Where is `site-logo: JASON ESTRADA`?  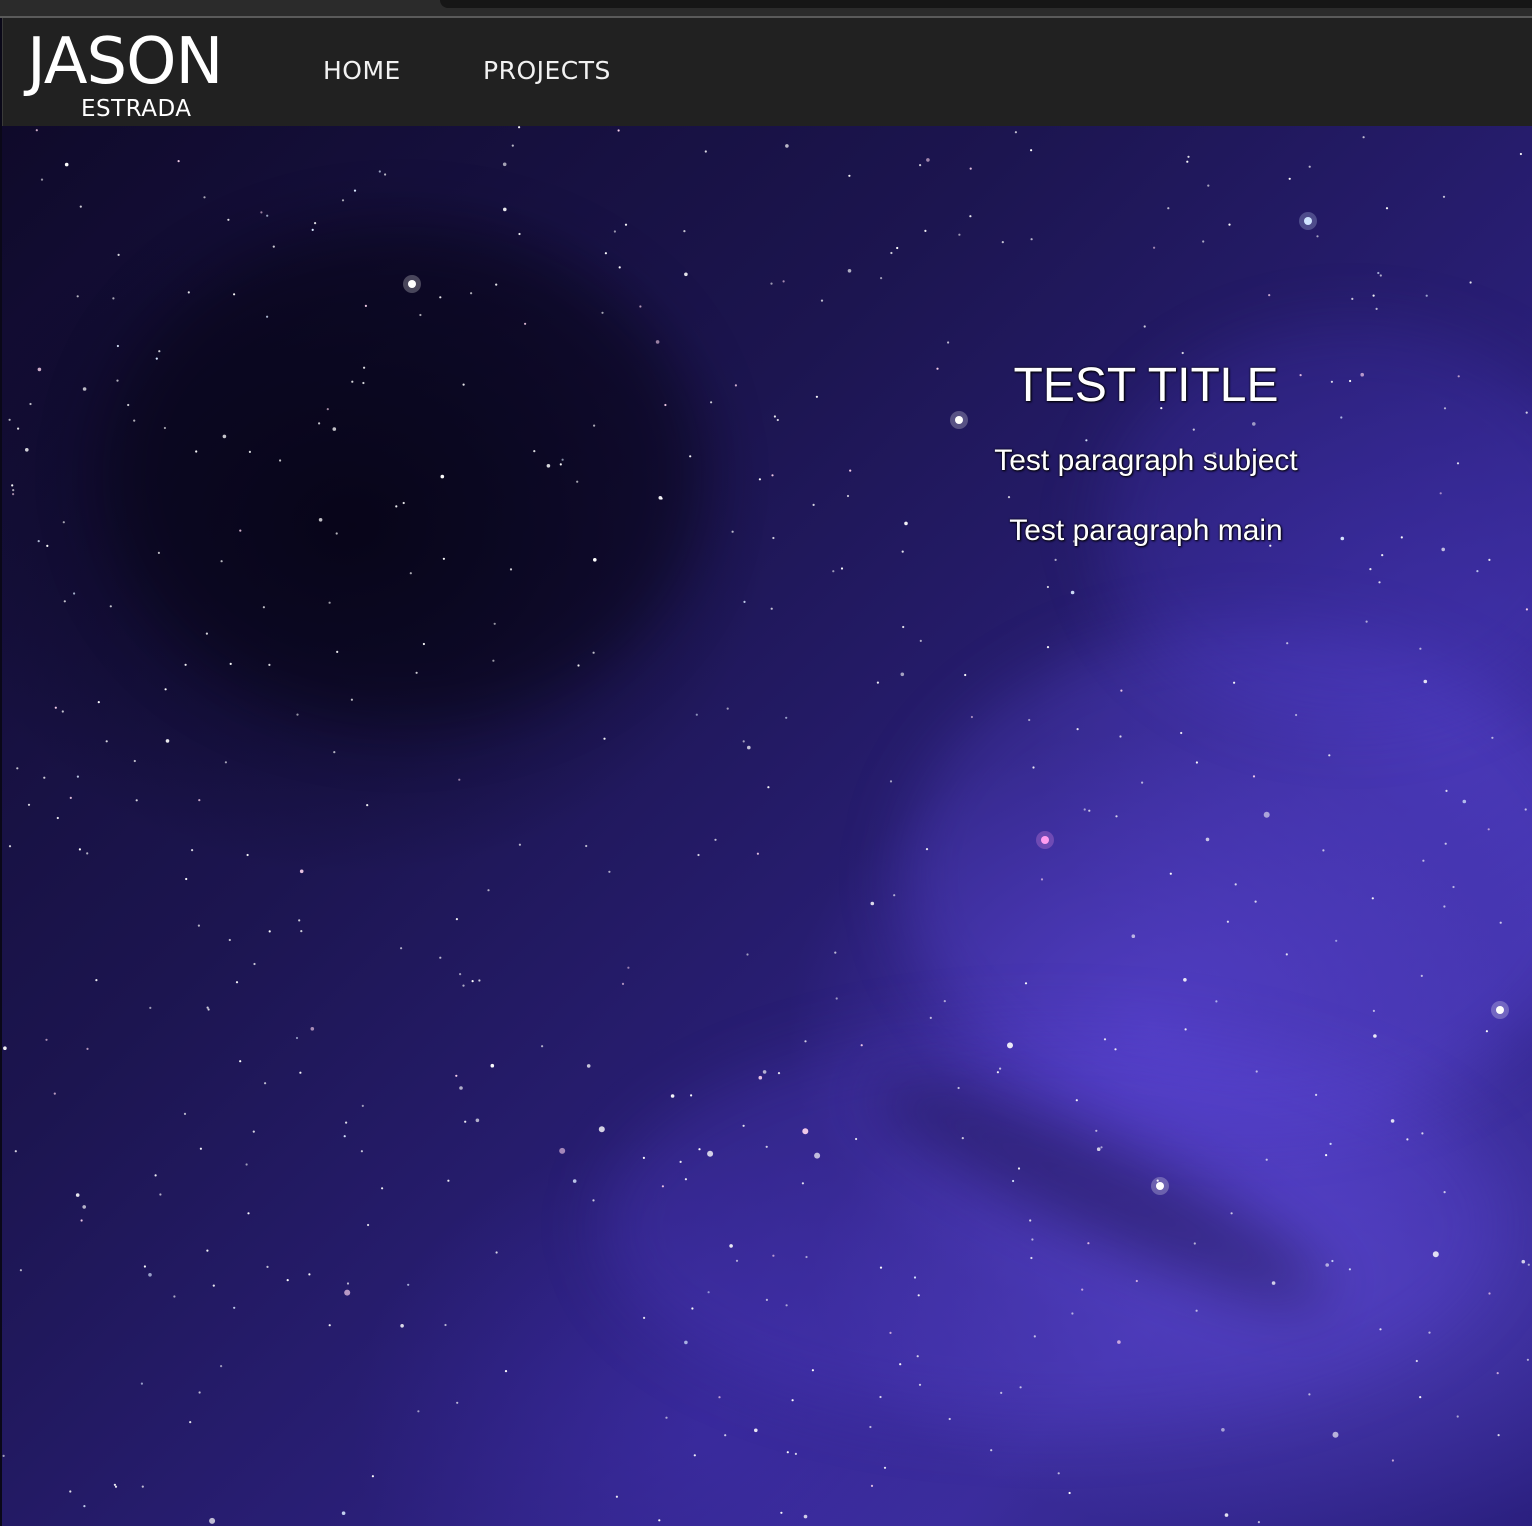 site-logo: JASON ESTRADA is located at coordinates (142, 75).